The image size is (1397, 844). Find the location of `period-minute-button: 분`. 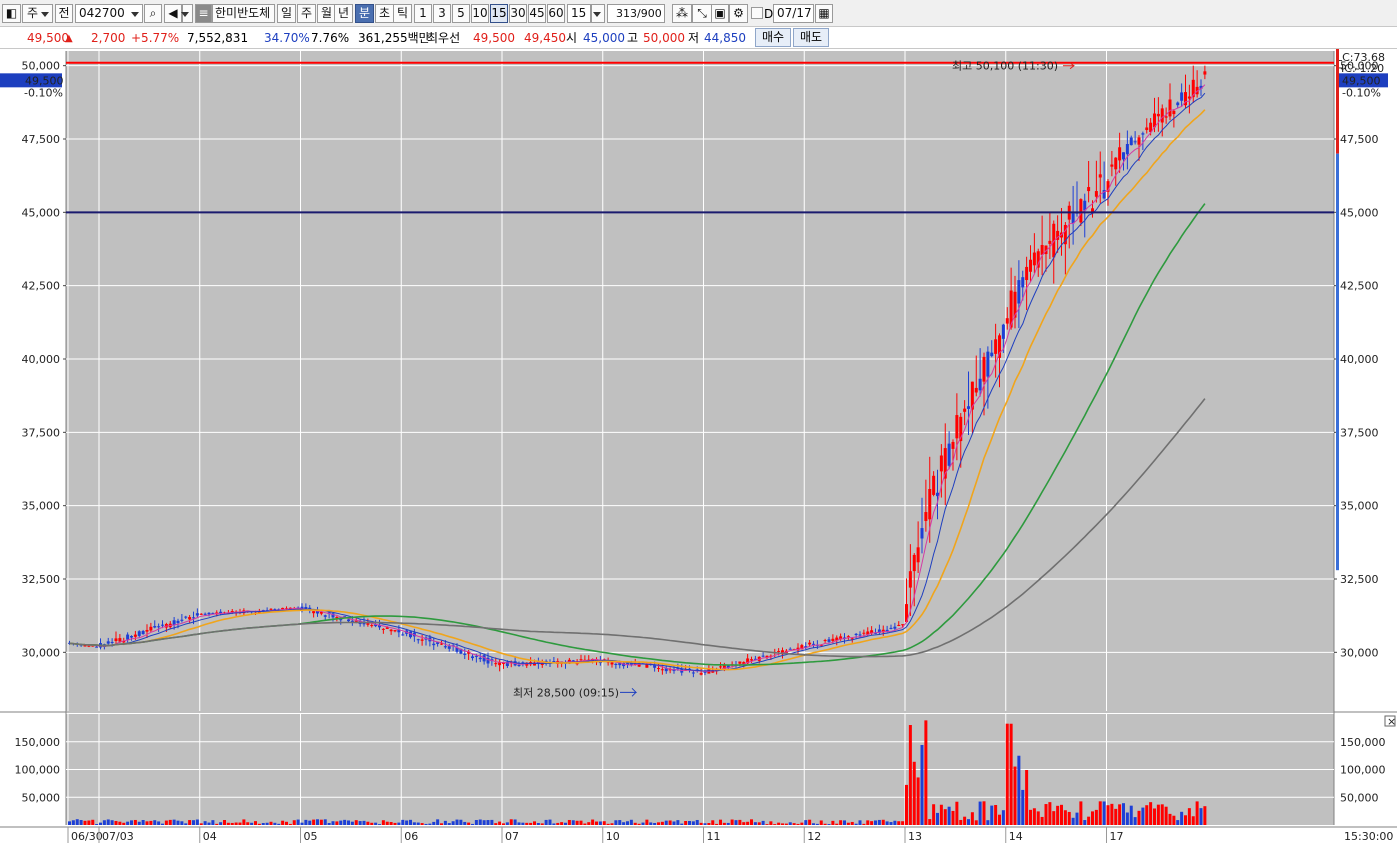

period-minute-button: 분 is located at coordinates (364, 13).